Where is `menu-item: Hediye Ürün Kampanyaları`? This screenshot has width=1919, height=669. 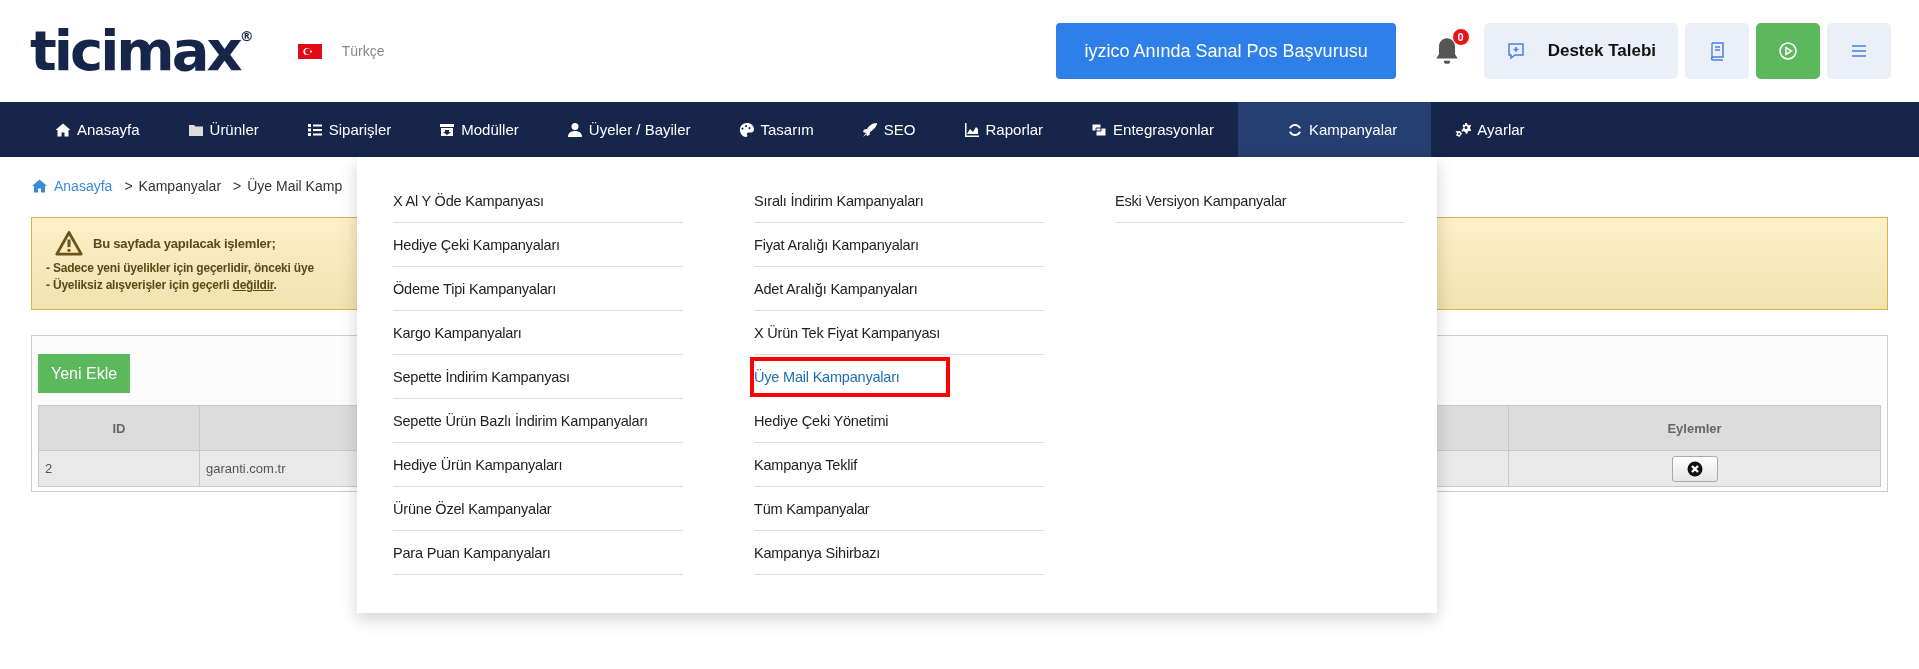
menu-item: Hediye Ürün Kampanyaları is located at coordinates (538, 465).